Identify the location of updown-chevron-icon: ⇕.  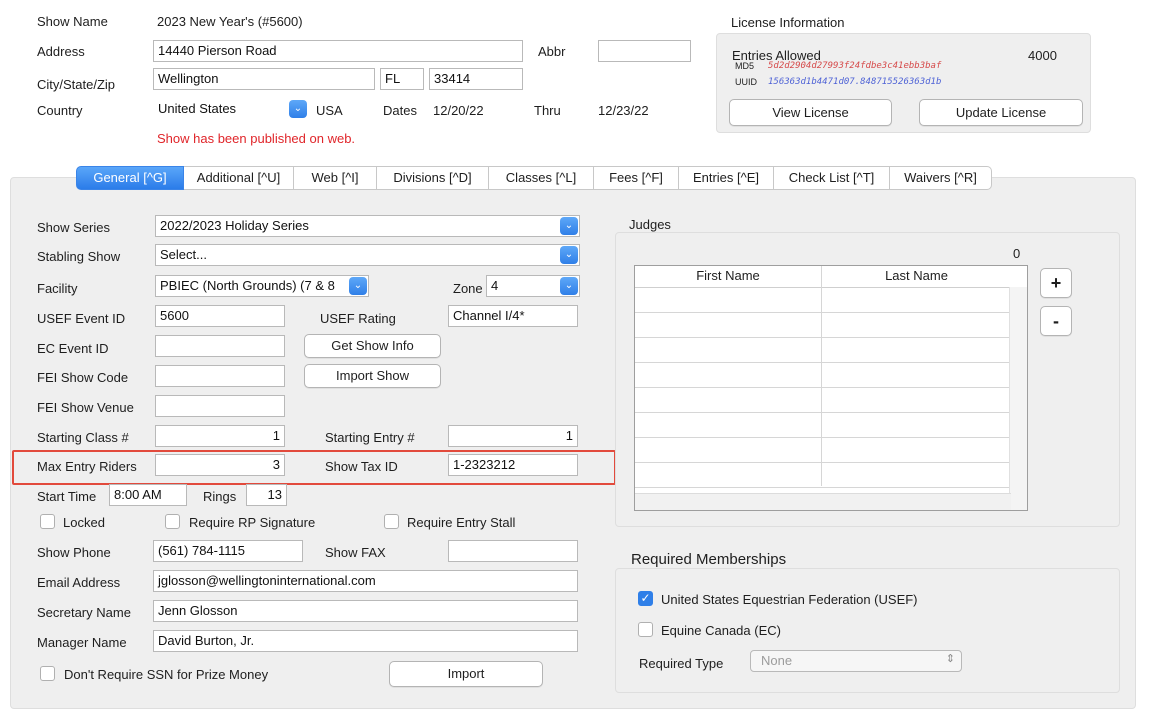
(950, 659).